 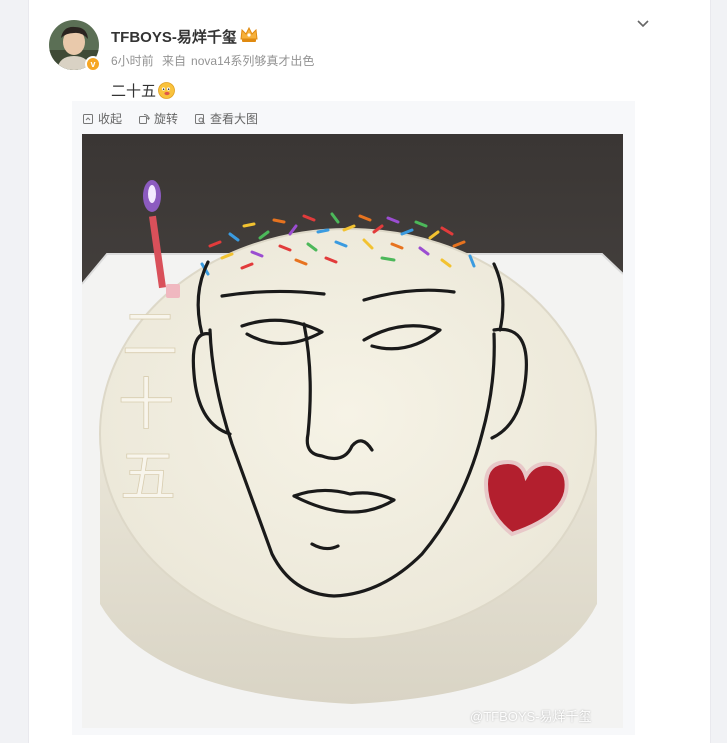 What do you see at coordinates (252, 61) in the screenshot?
I see `post-source: nova14系列够真才出色` at bounding box center [252, 61].